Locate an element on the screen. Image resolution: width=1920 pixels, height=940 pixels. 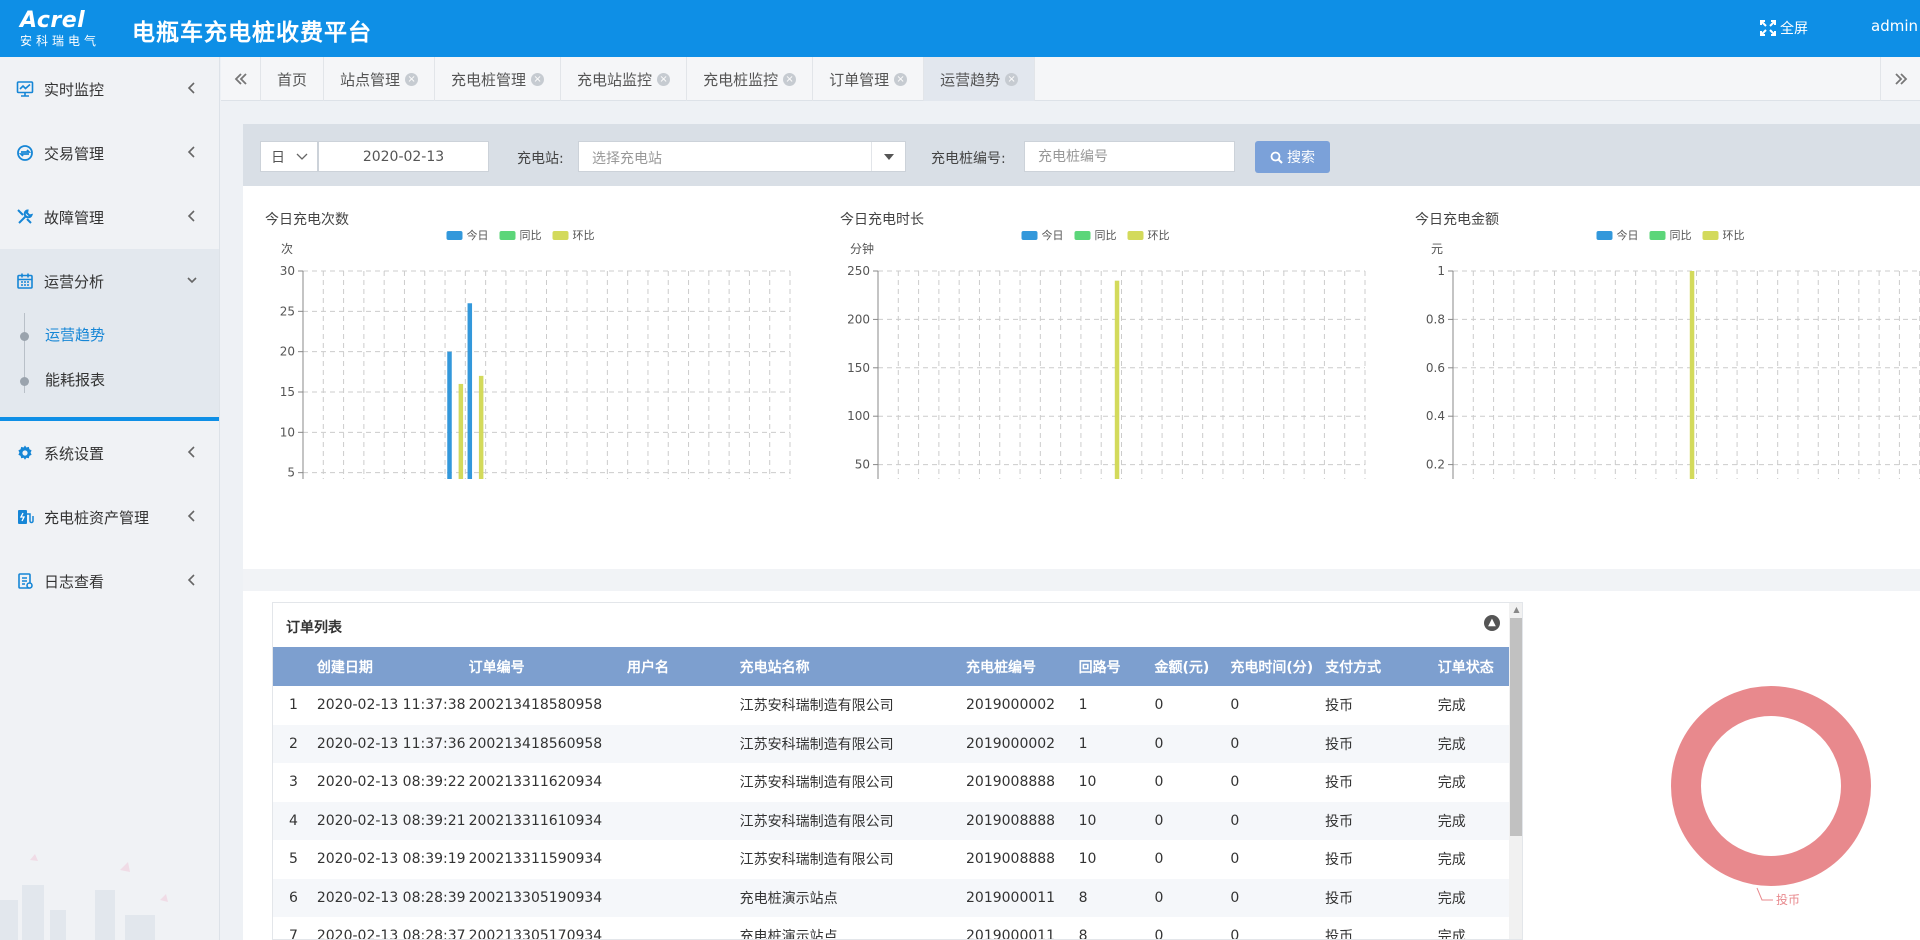
tab-item: 订单管理 × is located at coordinates (869, 79).